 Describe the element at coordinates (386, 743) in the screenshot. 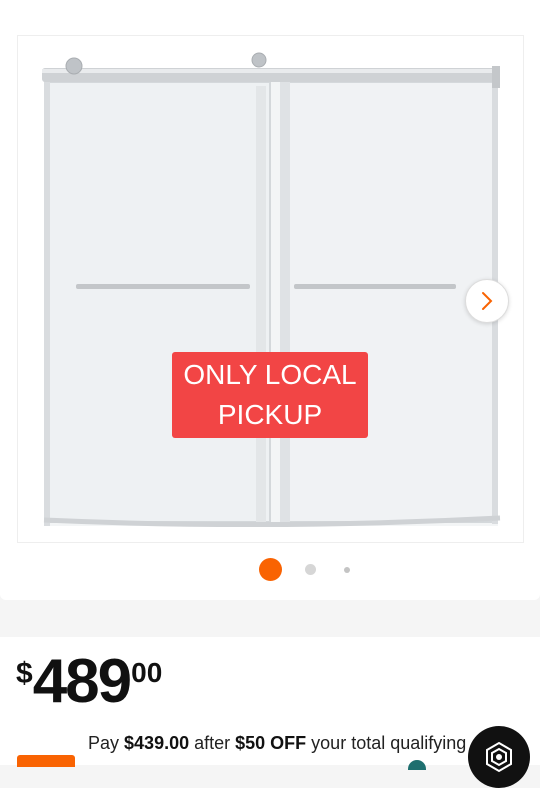

I see `promo-suffix: your total qualifying` at that location.